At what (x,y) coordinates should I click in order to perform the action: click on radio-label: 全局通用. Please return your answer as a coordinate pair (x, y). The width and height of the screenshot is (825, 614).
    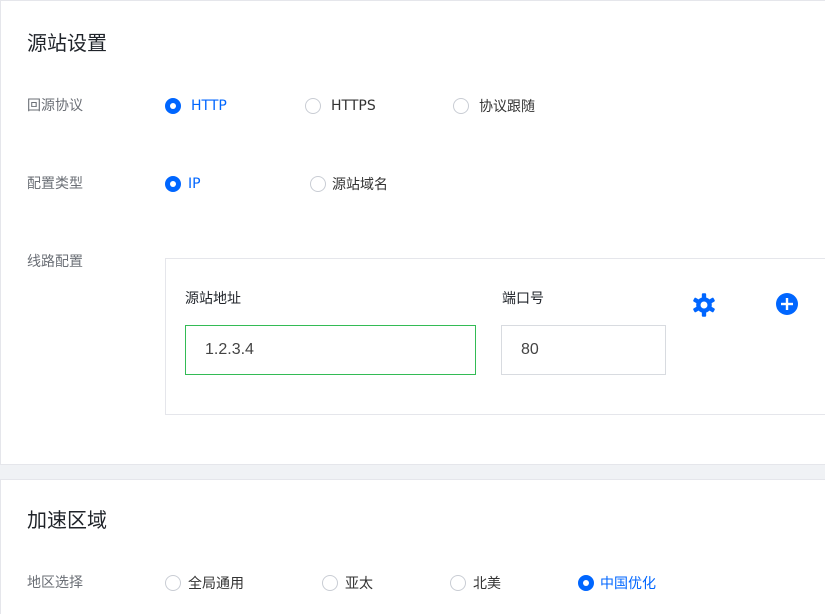
    Looking at the image, I should click on (216, 584).